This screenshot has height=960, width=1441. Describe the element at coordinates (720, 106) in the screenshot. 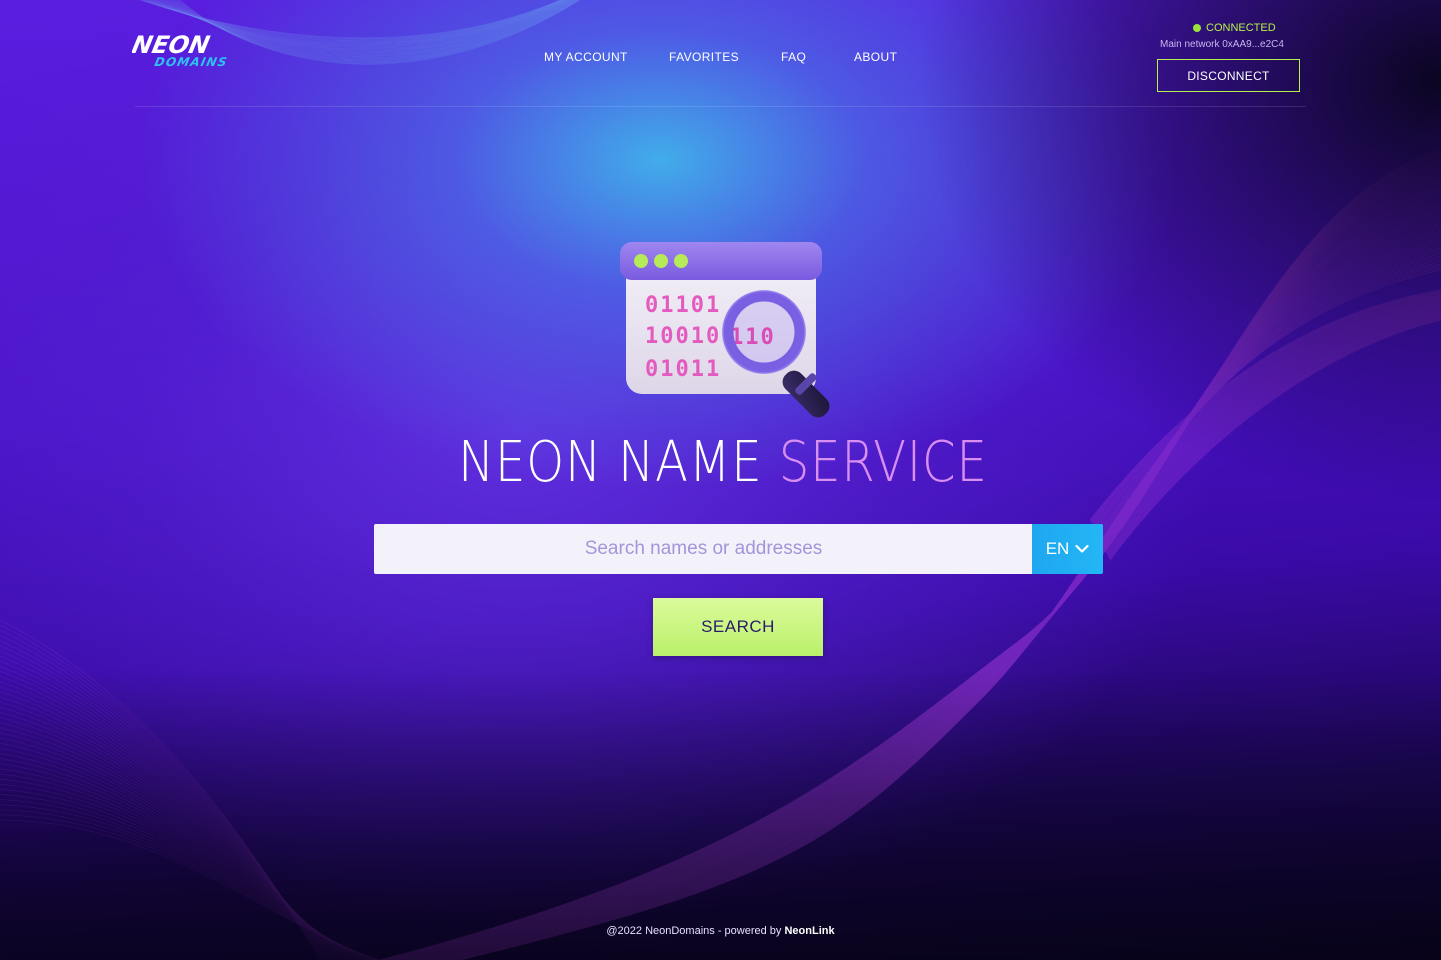

I see `header-divider` at that location.